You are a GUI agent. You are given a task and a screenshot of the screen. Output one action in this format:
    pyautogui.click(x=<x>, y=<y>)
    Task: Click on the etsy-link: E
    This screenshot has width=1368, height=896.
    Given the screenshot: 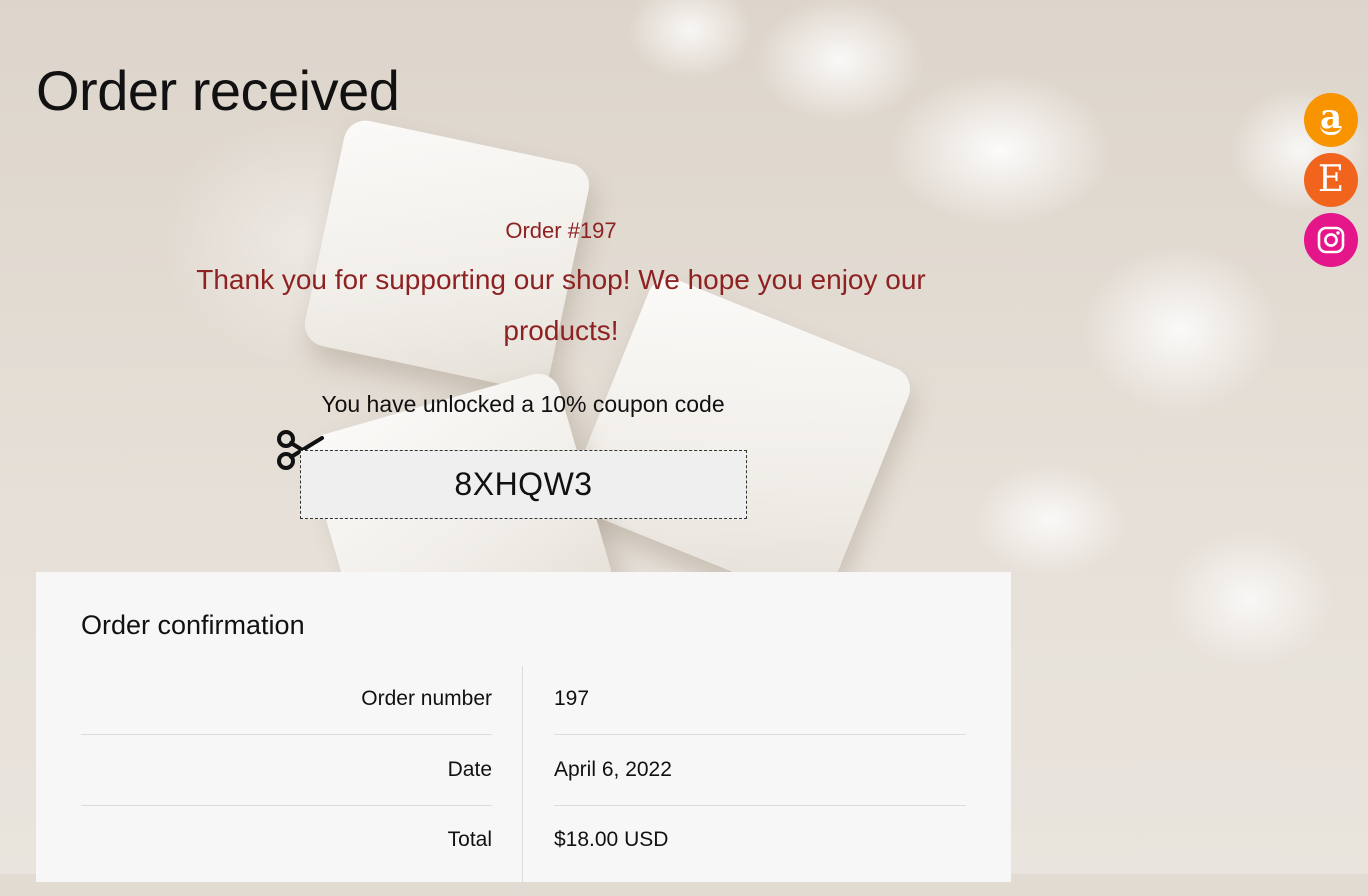 What is the action you would take?
    pyautogui.click(x=1331, y=180)
    